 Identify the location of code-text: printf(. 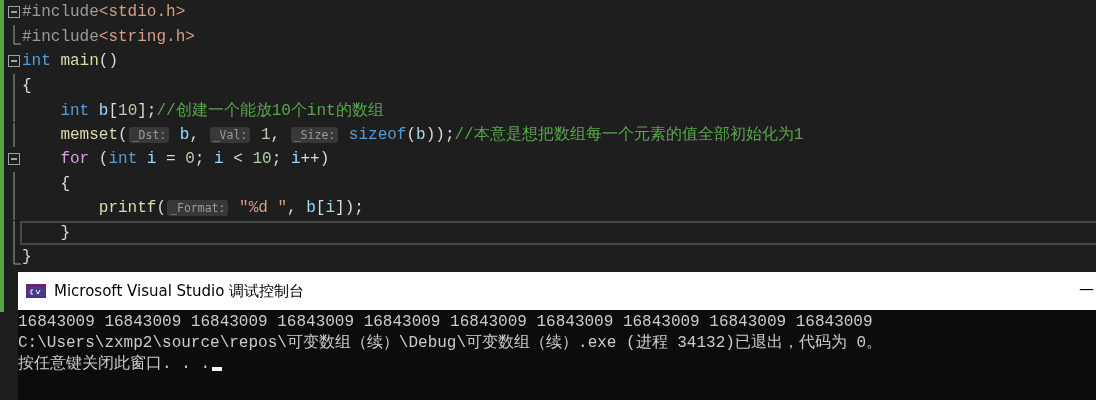
(132, 208).